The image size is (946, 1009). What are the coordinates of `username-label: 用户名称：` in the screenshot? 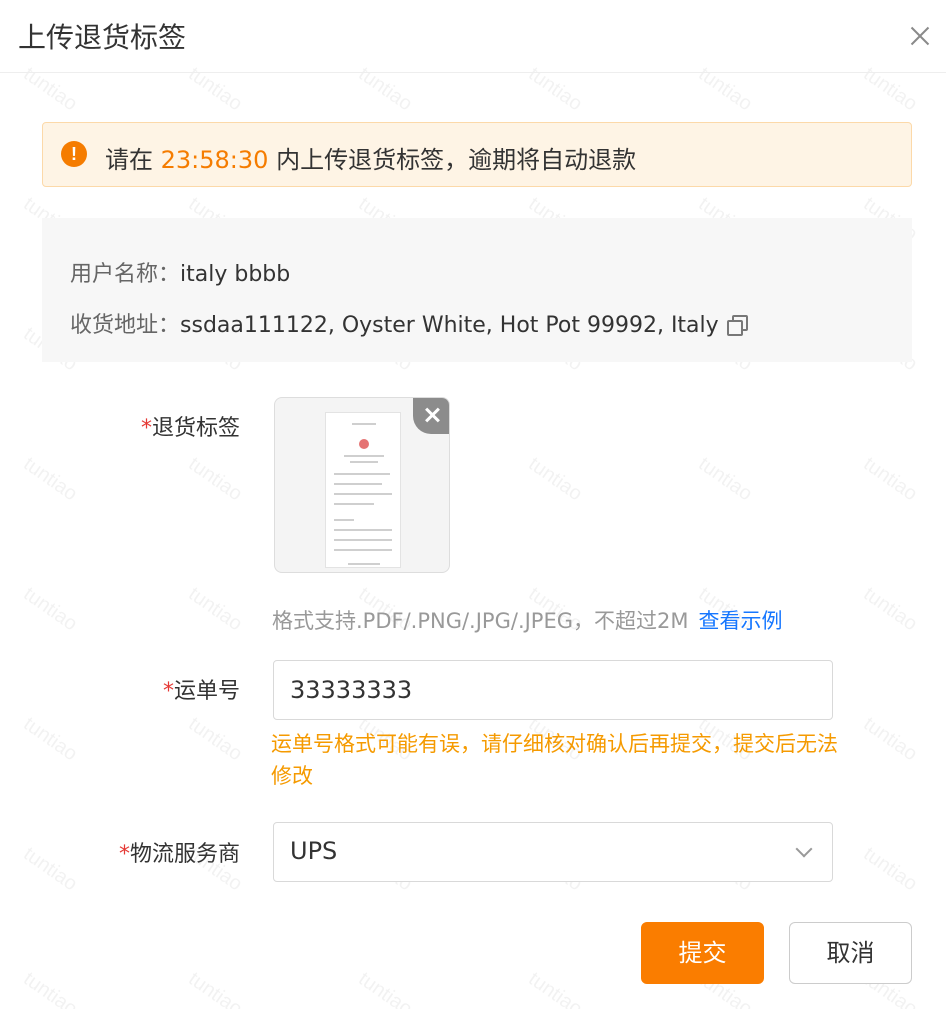 It's located at (125, 274).